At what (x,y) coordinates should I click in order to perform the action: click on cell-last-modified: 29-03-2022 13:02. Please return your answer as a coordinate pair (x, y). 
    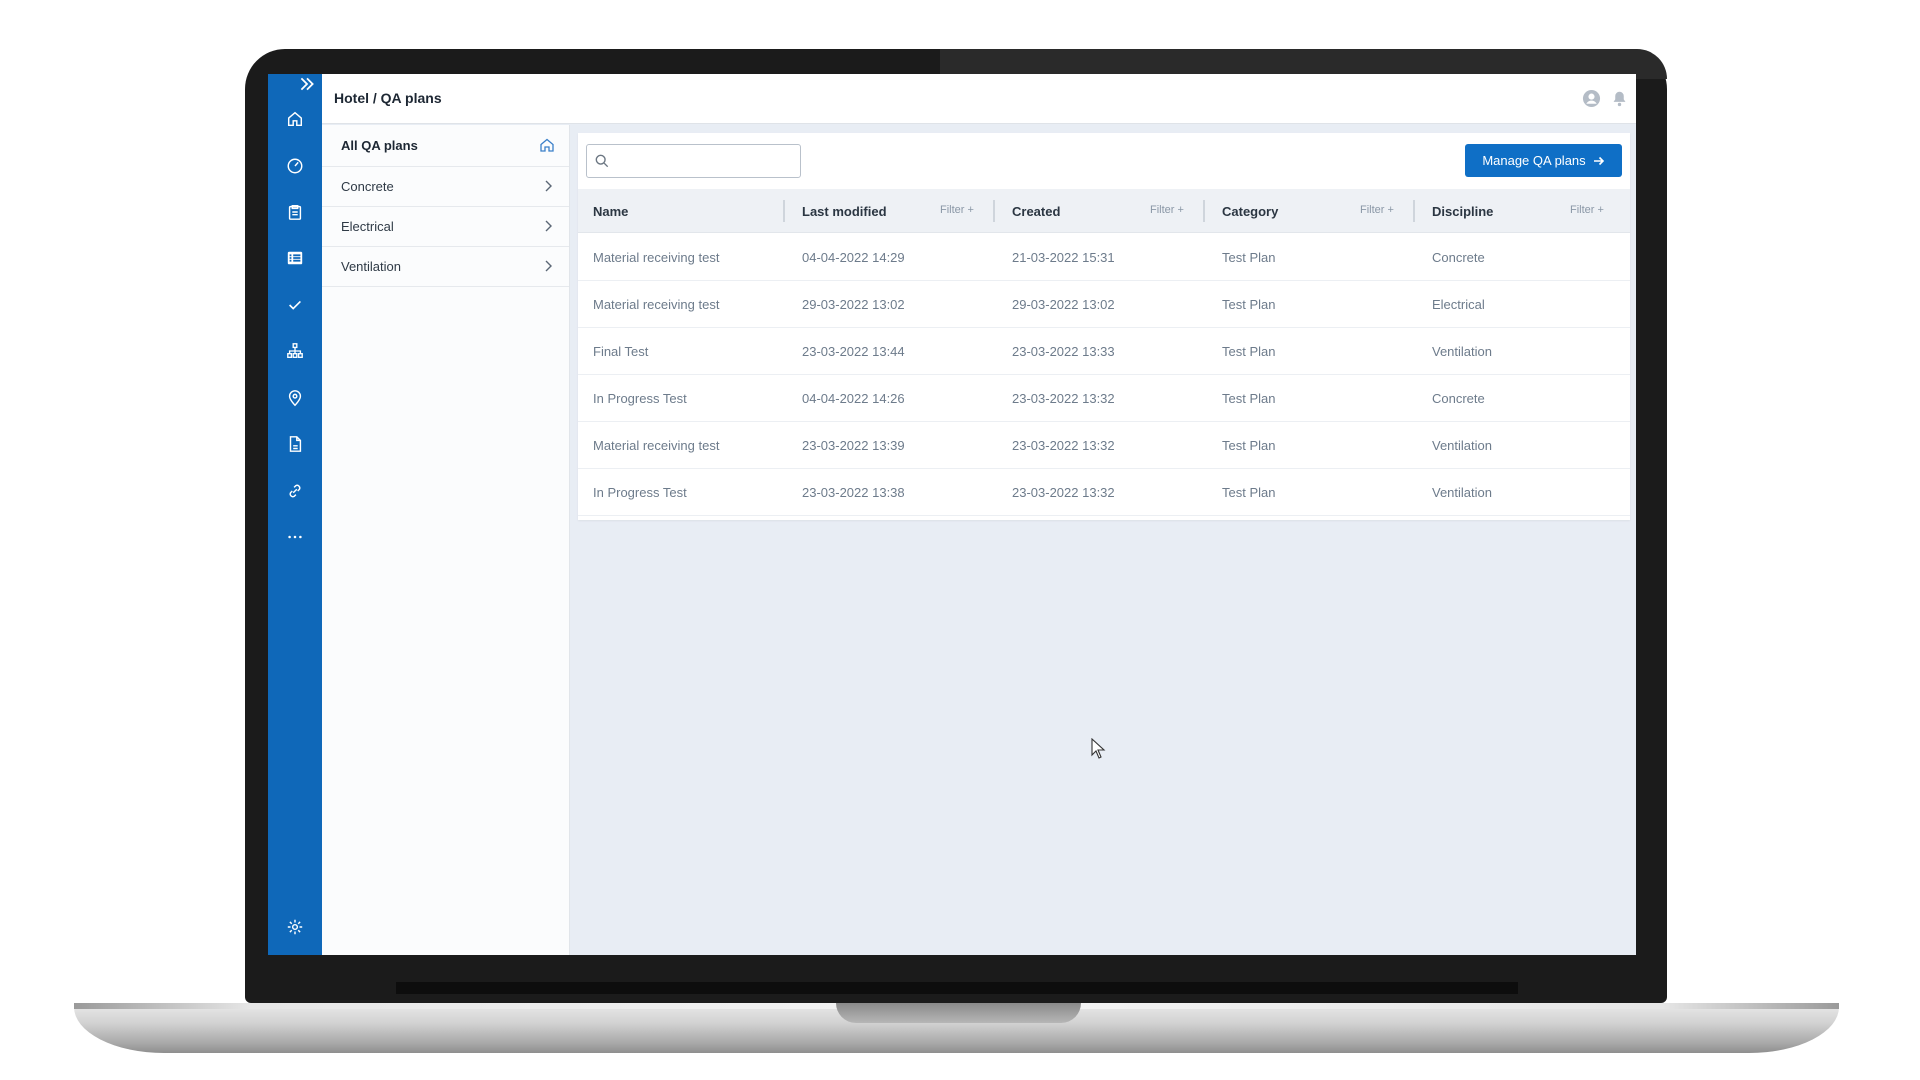
    Looking at the image, I should click on (853, 304).